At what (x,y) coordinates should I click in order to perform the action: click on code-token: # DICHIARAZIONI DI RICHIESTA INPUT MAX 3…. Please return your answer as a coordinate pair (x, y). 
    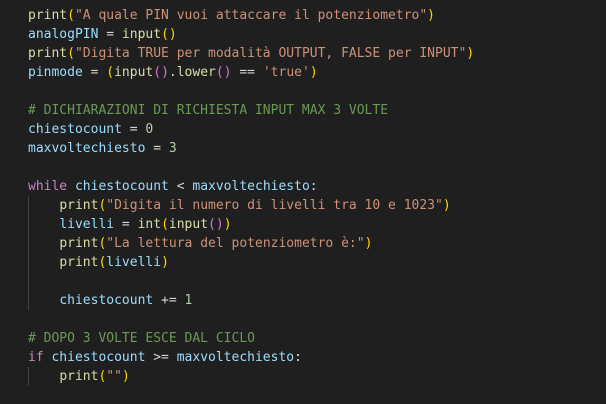
    Looking at the image, I should click on (208, 110).